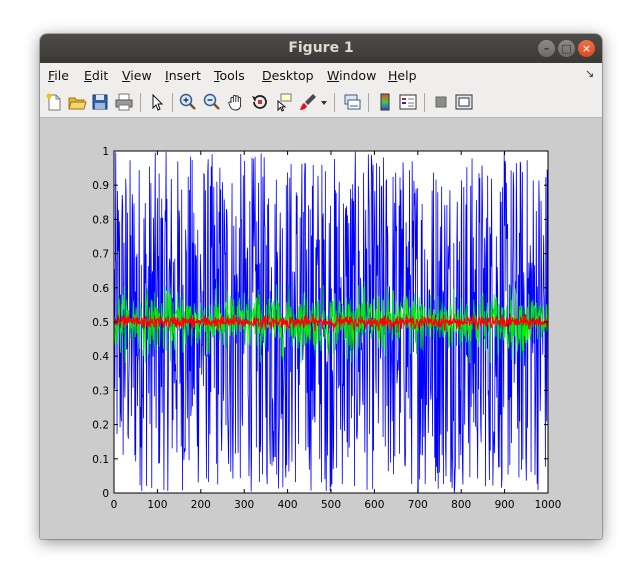 This screenshot has height=577, width=643. Describe the element at coordinates (100, 426) in the screenshot. I see `y-tick-label: 0.2` at that location.